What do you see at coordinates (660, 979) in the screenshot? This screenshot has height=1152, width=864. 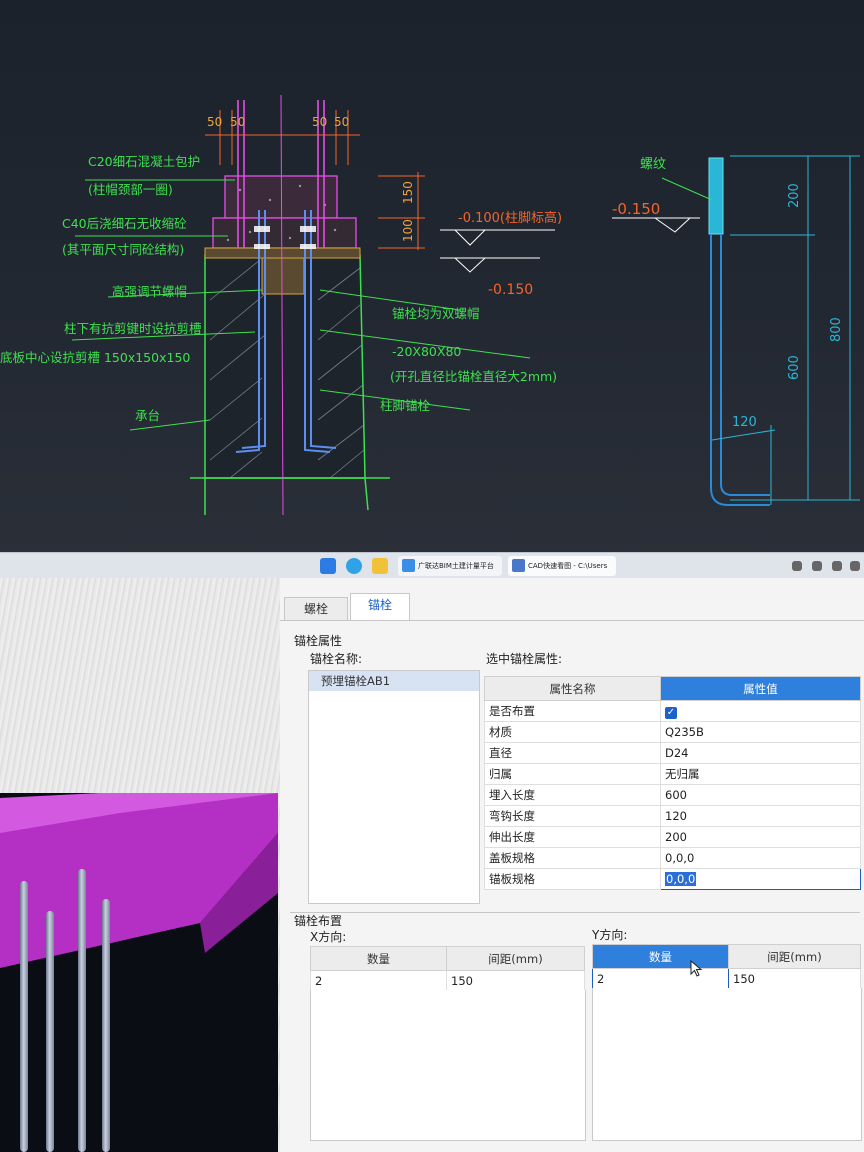 I see `y-count-cell: 2` at bounding box center [660, 979].